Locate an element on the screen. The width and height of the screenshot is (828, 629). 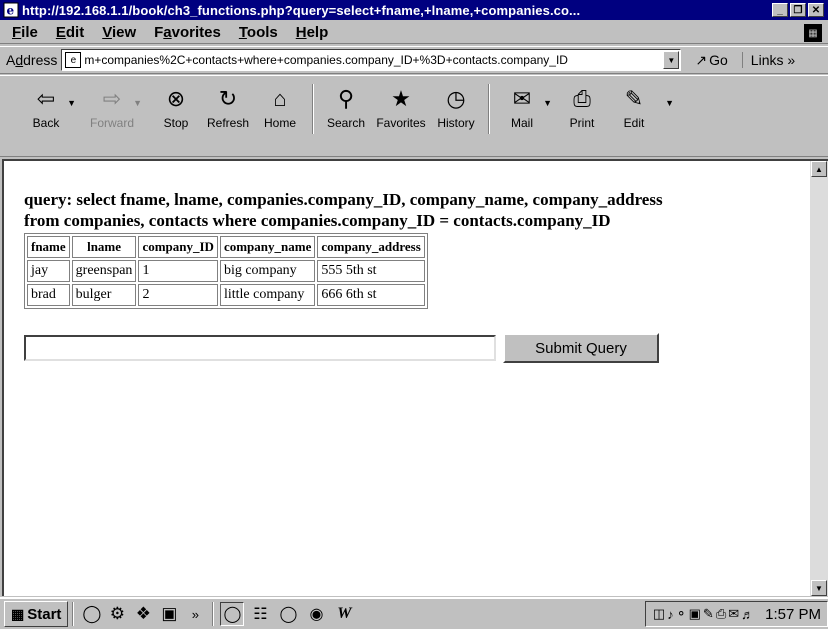
tray-sound-icon: ♪ is located at coordinates (670, 614).